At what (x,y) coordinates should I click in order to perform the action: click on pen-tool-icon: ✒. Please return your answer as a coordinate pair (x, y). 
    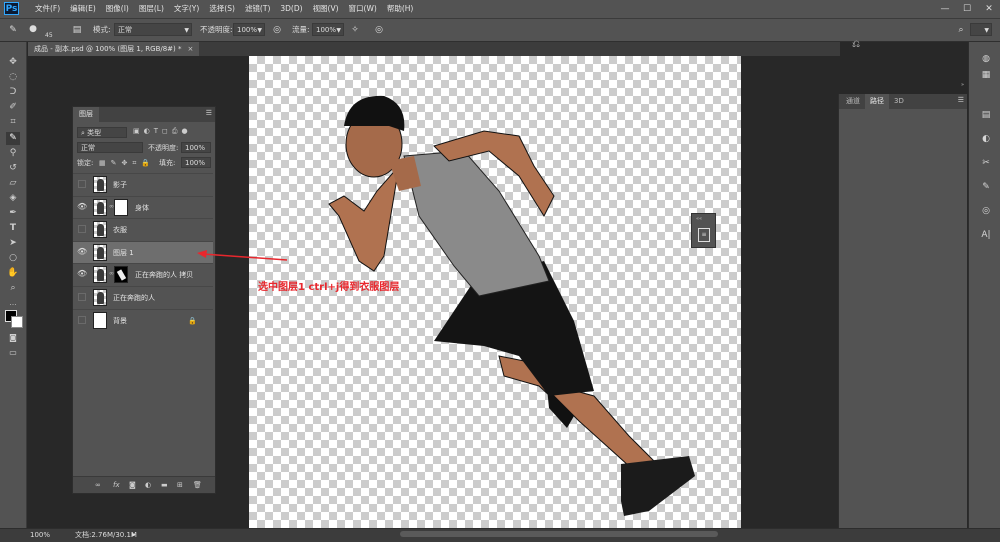
    Looking at the image, I should click on (13, 213).